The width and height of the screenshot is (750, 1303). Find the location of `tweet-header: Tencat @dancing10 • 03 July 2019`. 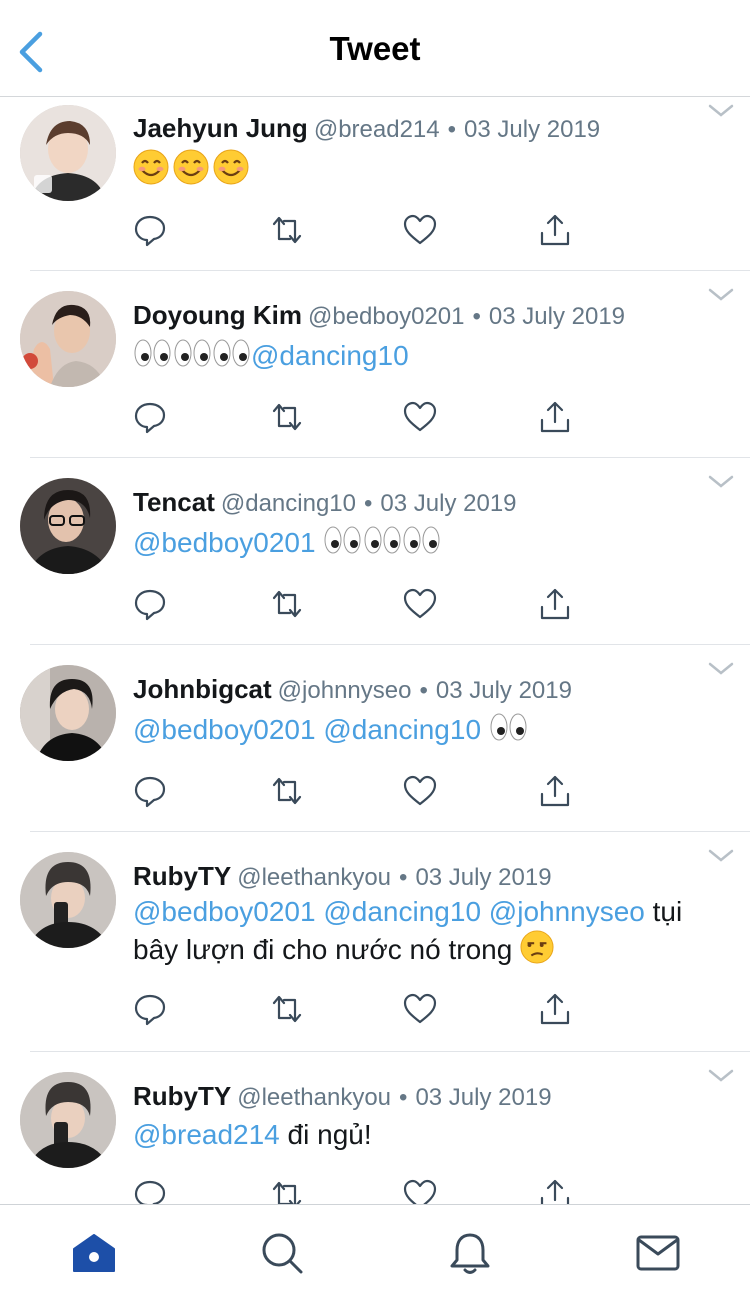

tweet-header: Tencat @dancing10 • 03 July 2019 is located at coordinates (421, 503).